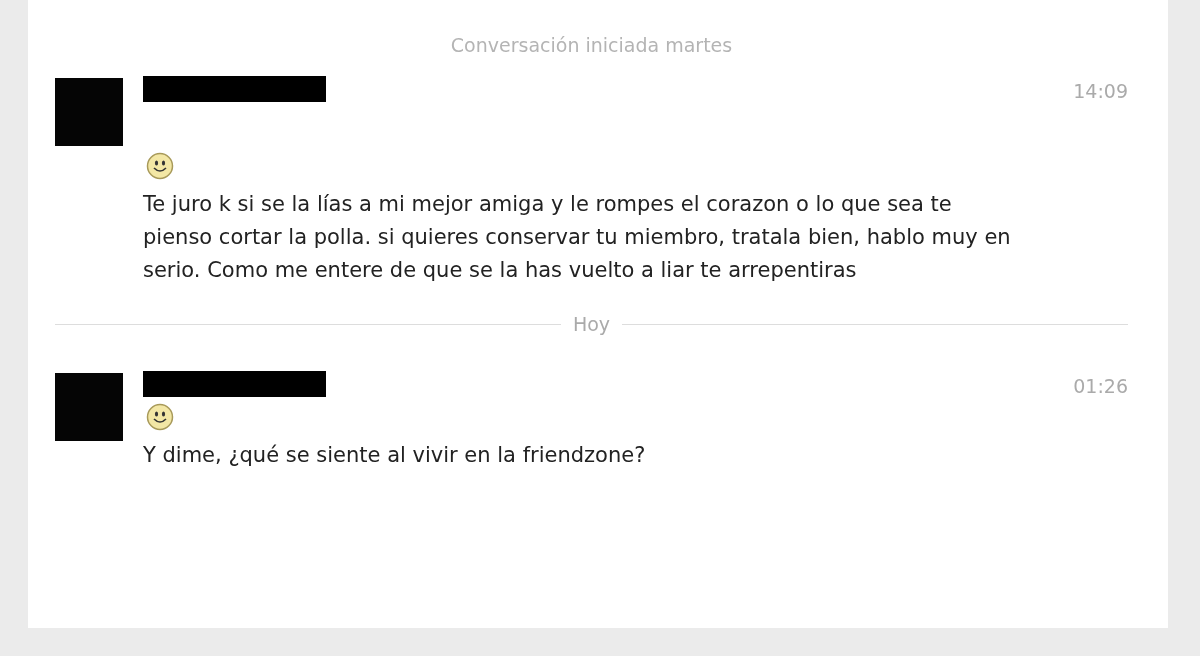 This screenshot has width=1200, height=656. I want to click on message-text: Y dime, ¿qué se siente al vivir en la friendzone?, so click(395, 455).